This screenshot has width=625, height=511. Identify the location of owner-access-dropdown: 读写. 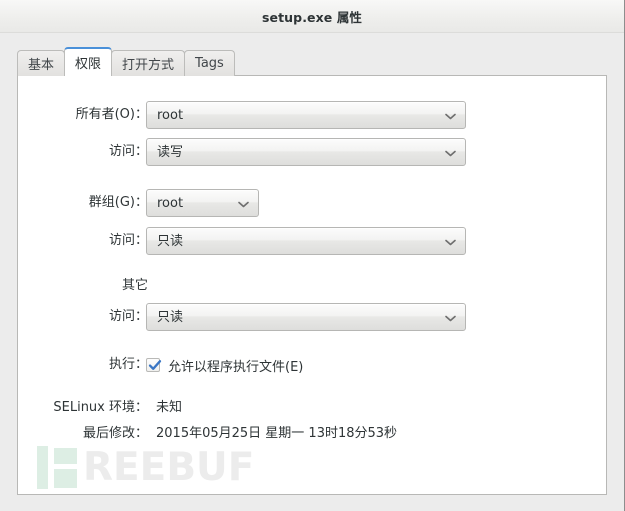
(306, 152).